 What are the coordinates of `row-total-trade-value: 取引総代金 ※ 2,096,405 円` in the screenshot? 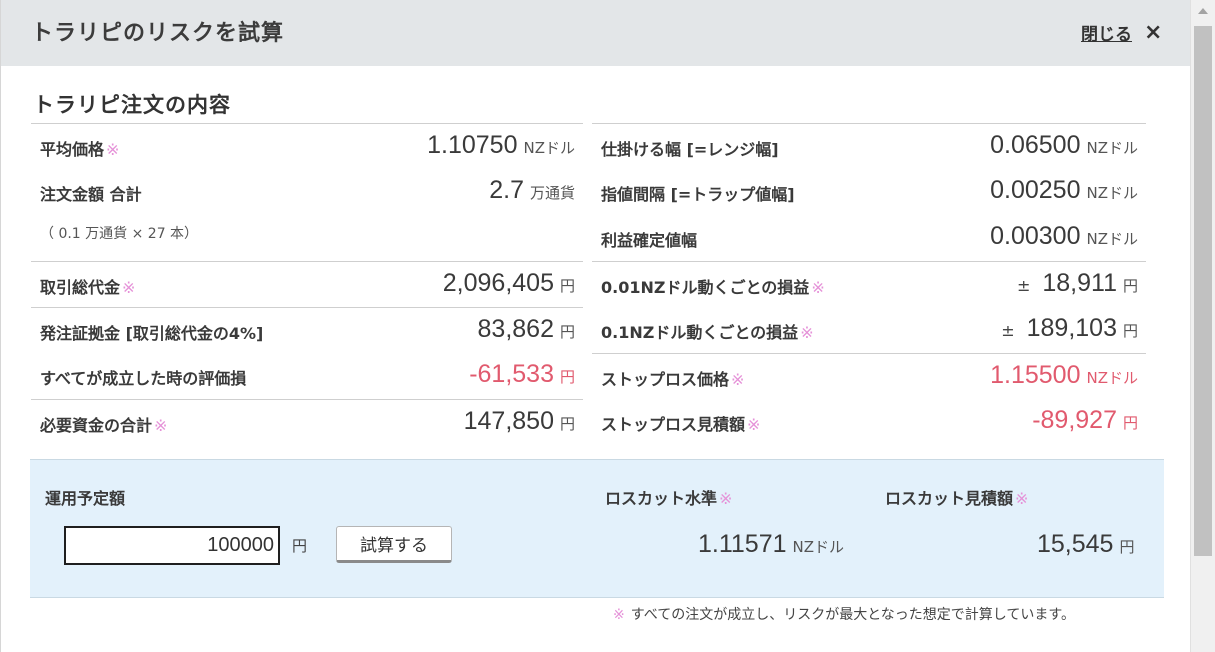 It's located at (307, 284).